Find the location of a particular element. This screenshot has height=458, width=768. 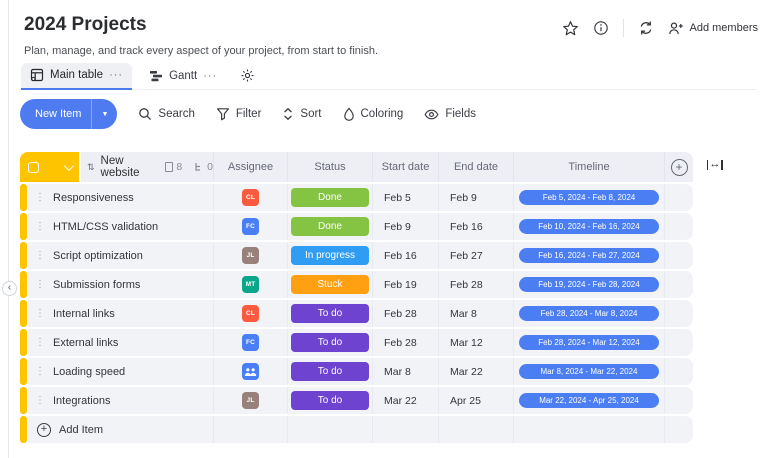

task-name: Integrations is located at coordinates (81, 401).